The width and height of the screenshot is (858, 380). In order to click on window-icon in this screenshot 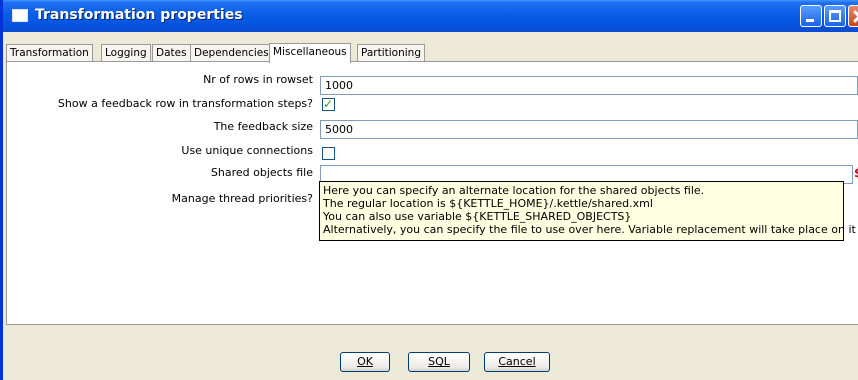, I will do `click(20, 15)`.